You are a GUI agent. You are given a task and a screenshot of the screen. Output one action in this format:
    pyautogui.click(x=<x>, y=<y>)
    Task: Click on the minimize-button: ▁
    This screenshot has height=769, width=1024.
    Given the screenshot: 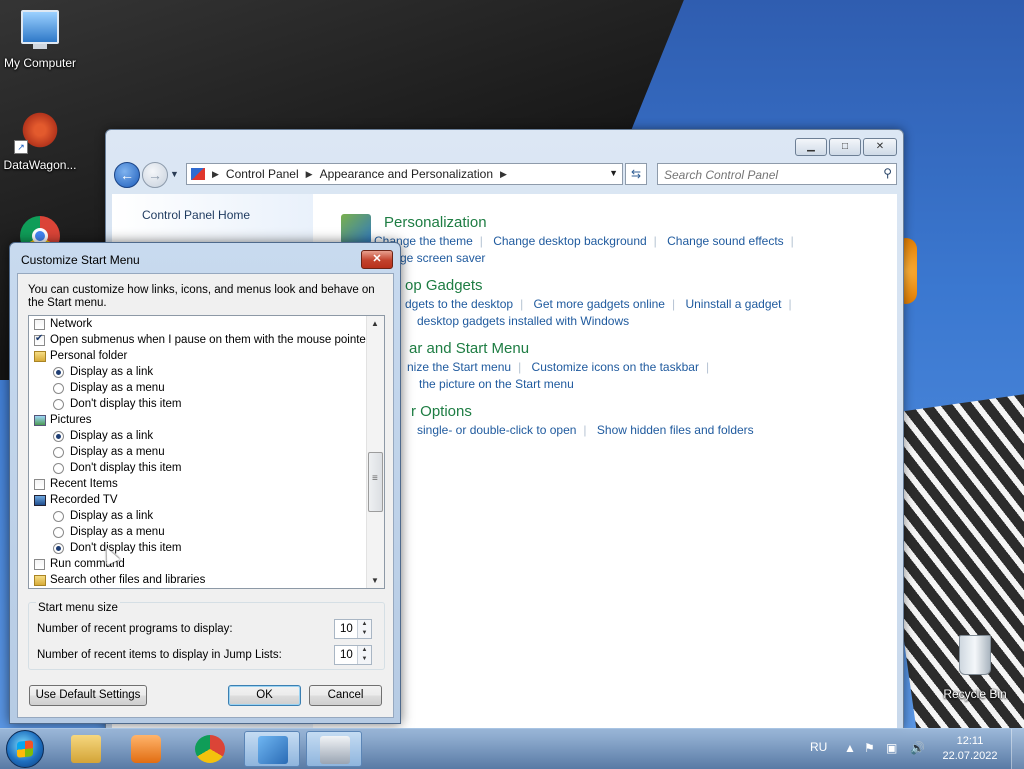 What is the action you would take?
    pyautogui.click(x=811, y=147)
    